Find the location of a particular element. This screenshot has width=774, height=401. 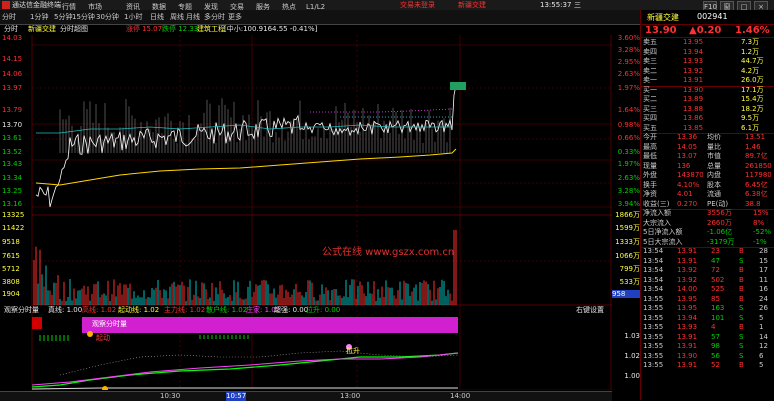

tick-volume: 57 is located at coordinates (715, 336).